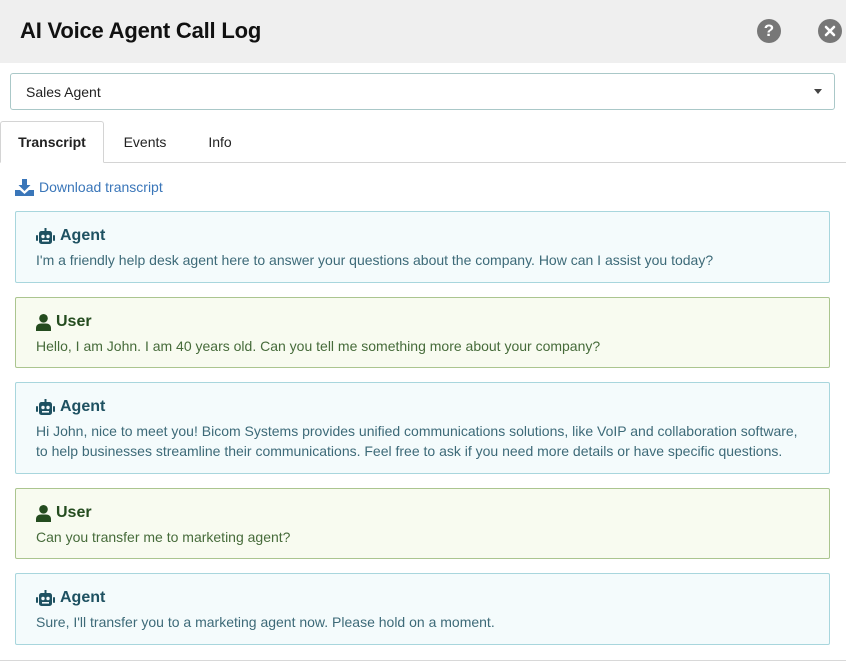  Describe the element at coordinates (163, 537) in the screenshot. I see `message-text: Can you transfer me to marketing agent?` at that location.